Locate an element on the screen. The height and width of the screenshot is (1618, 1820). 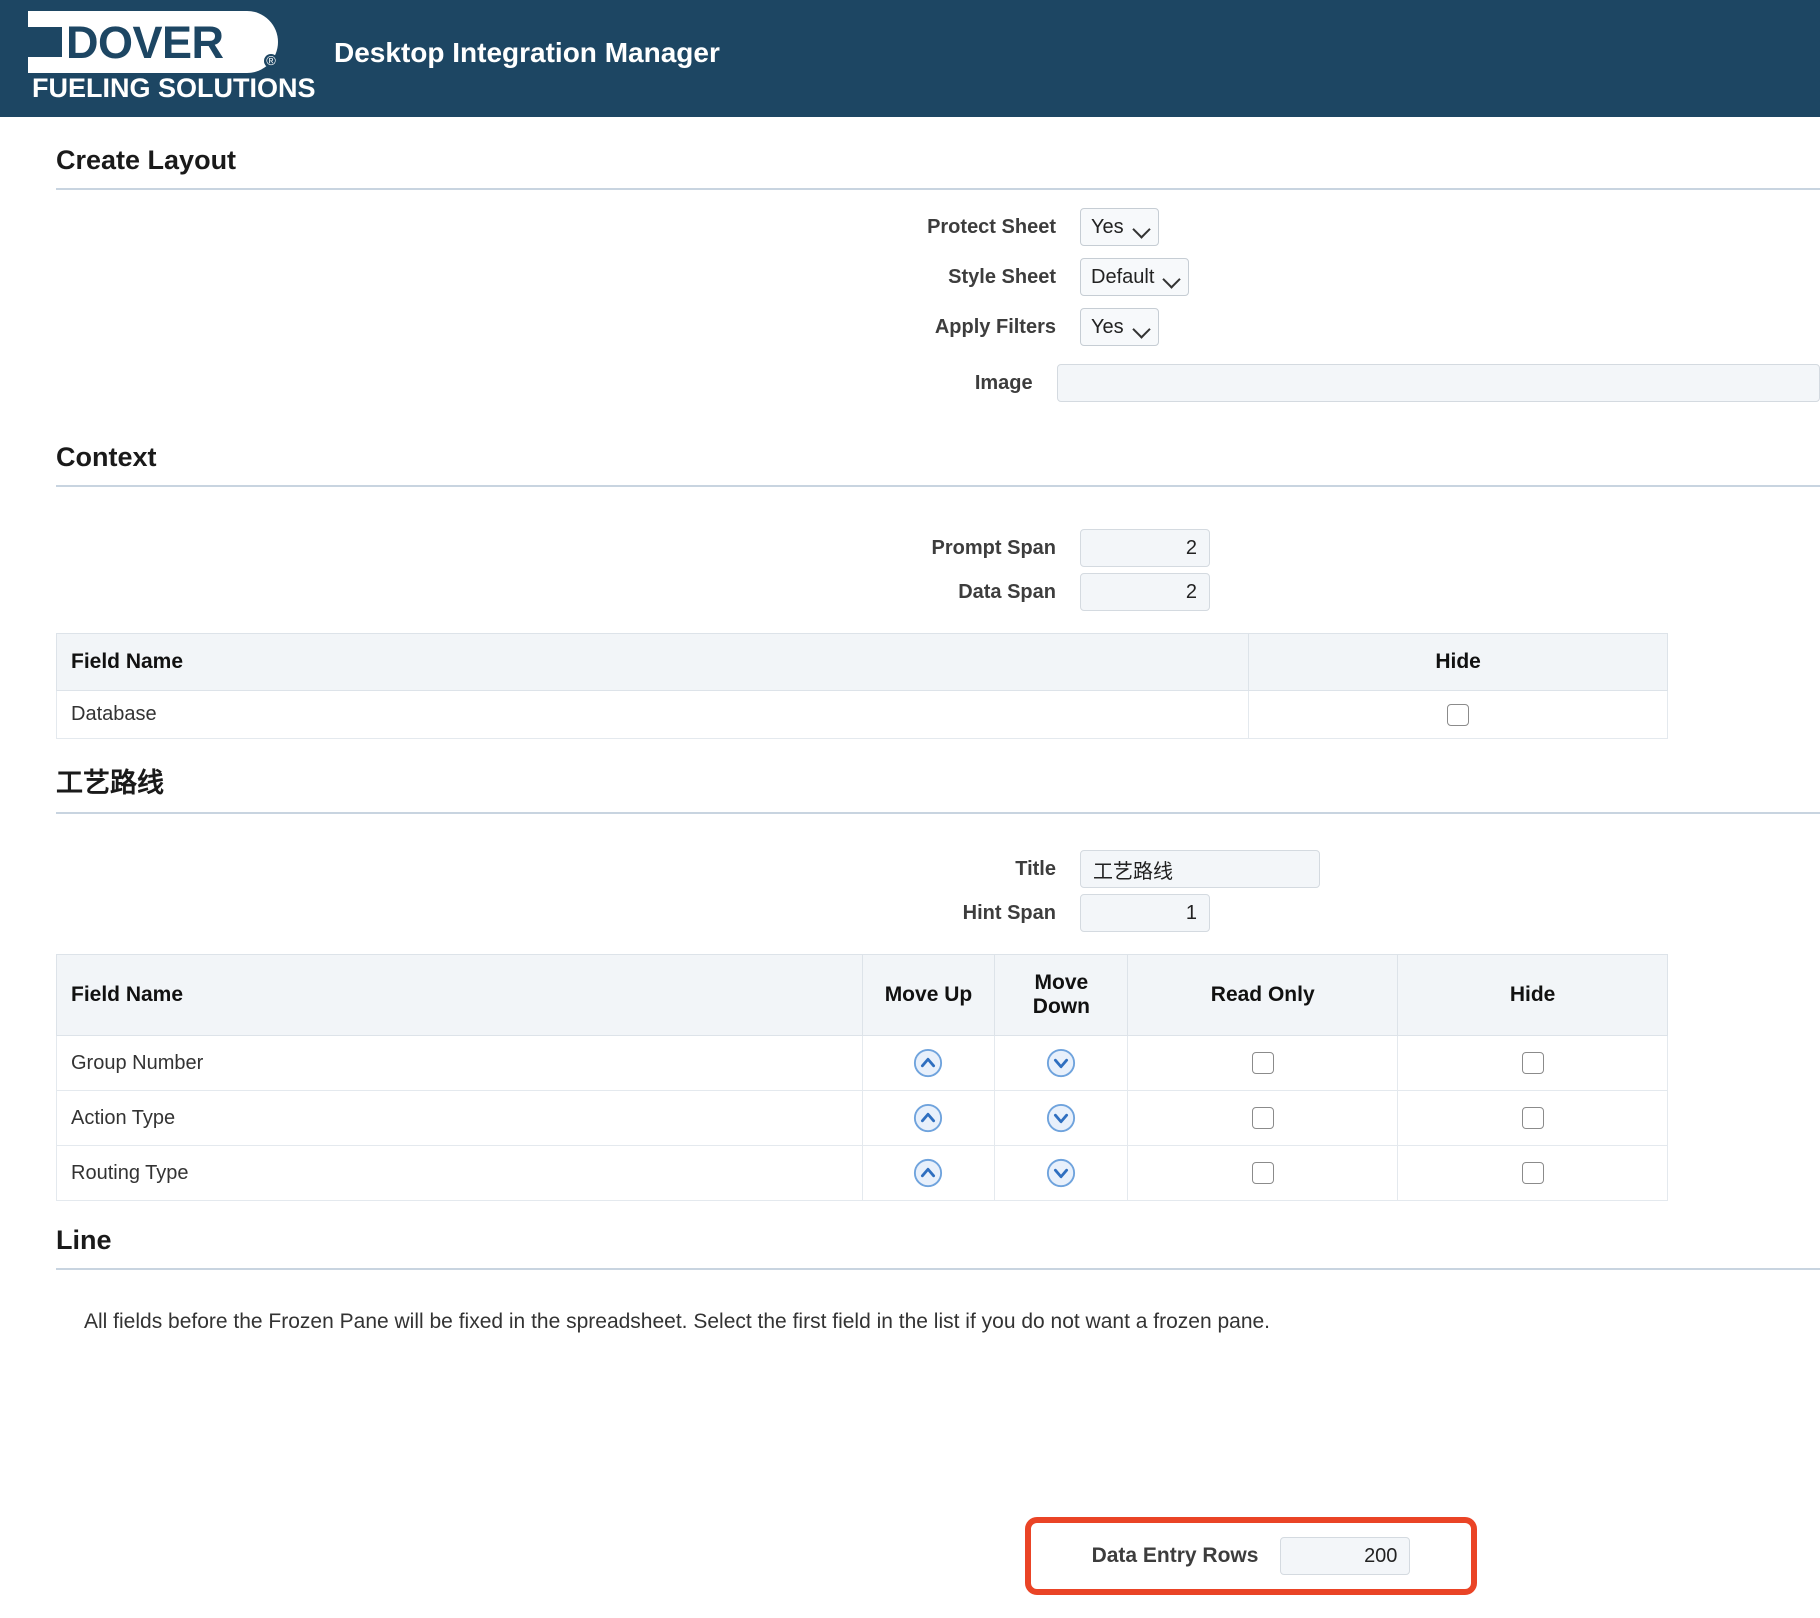
routing-heading: 工艺路线 is located at coordinates (110, 783).